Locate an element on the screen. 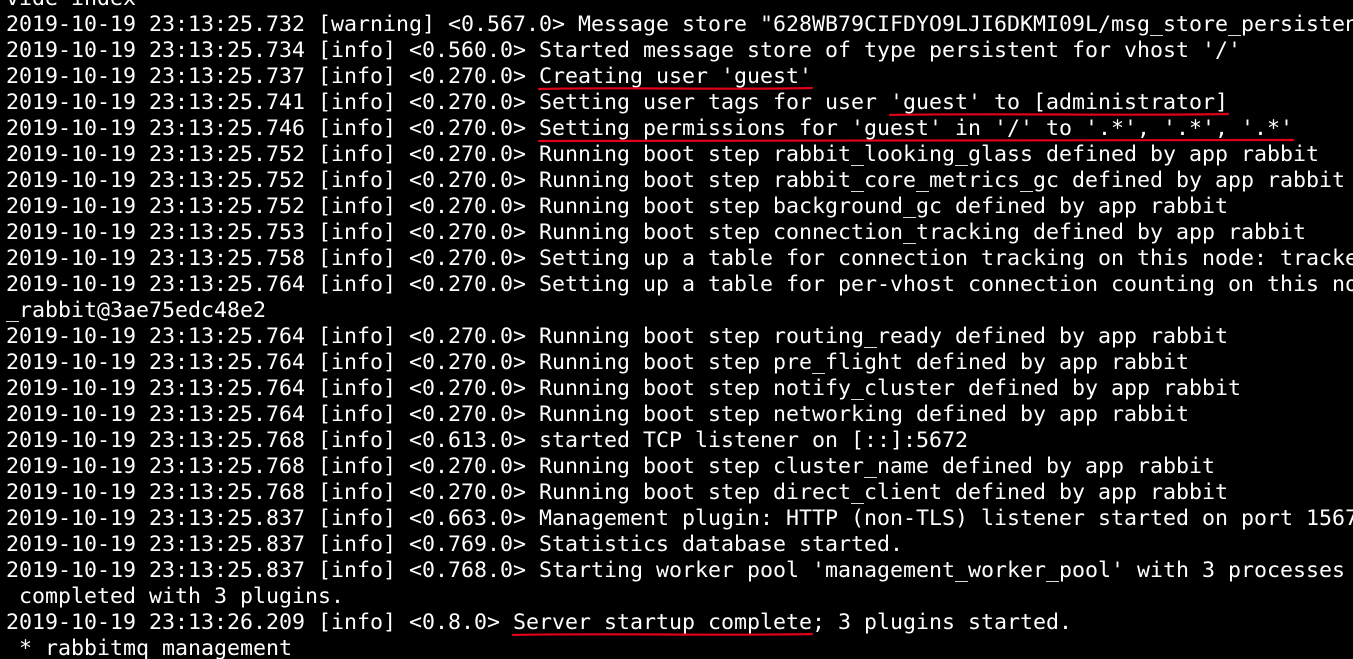 The image size is (1353, 659). log-text: _rabbit@3ae75edc48e2 is located at coordinates (136, 310).